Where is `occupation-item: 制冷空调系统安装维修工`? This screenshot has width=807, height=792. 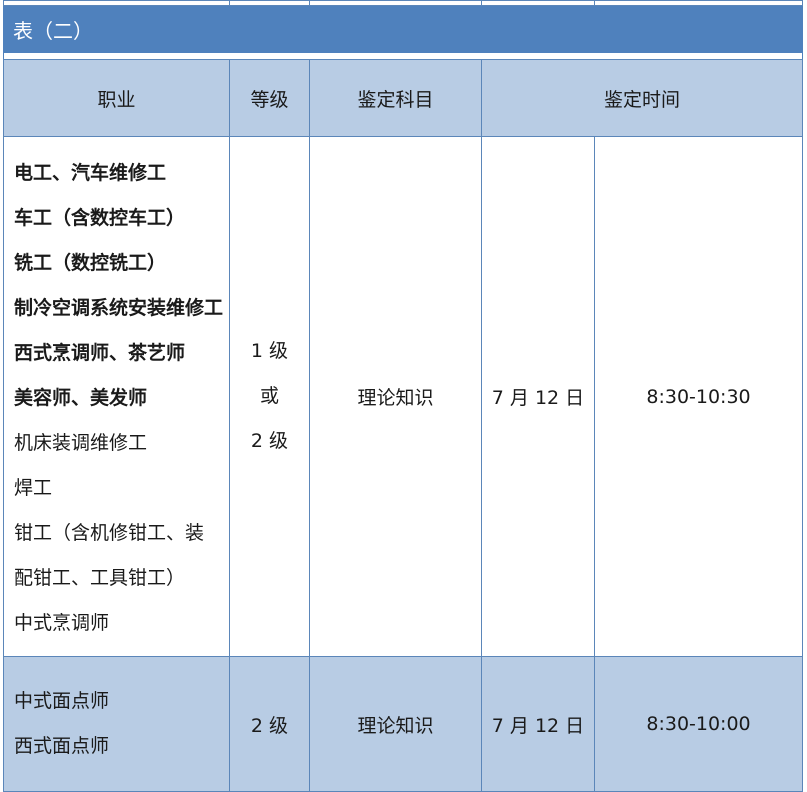
occupation-item: 制冷空调系统安装维修工 is located at coordinates (119, 308).